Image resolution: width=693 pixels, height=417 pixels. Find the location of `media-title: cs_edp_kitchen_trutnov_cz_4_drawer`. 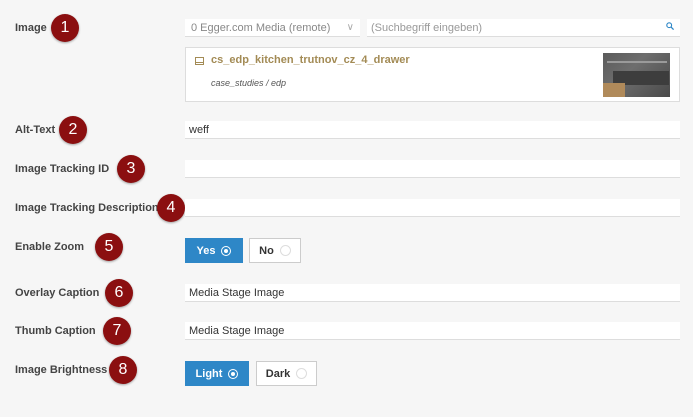

media-title: cs_edp_kitchen_trutnov_cz_4_drawer is located at coordinates (310, 60).